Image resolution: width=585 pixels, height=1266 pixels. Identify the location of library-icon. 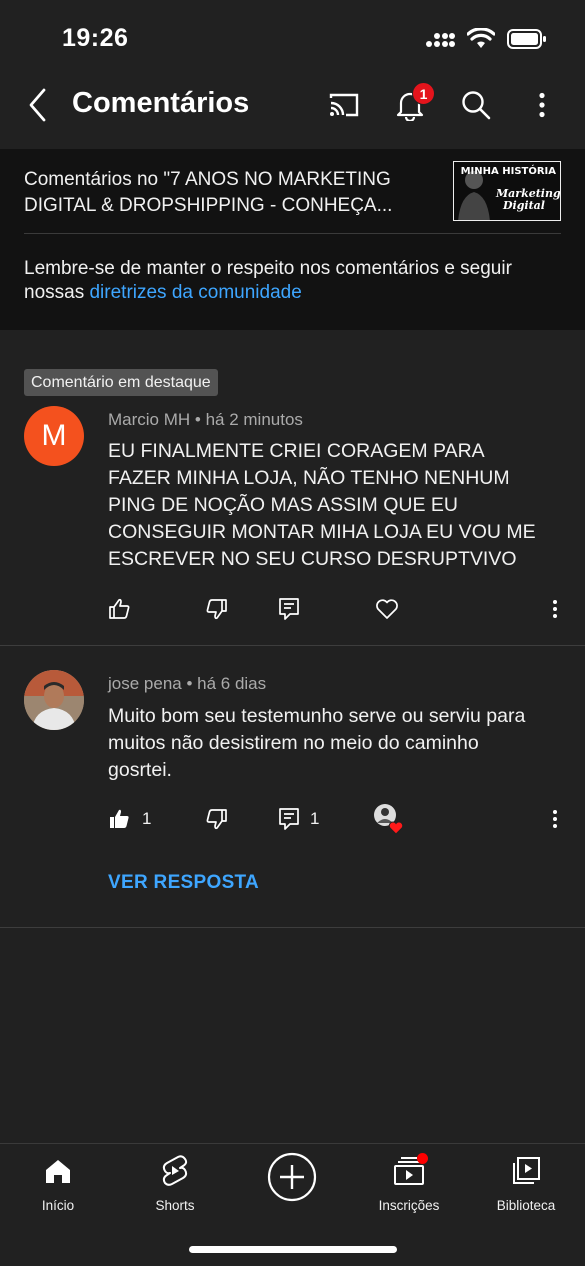
(526, 1170).